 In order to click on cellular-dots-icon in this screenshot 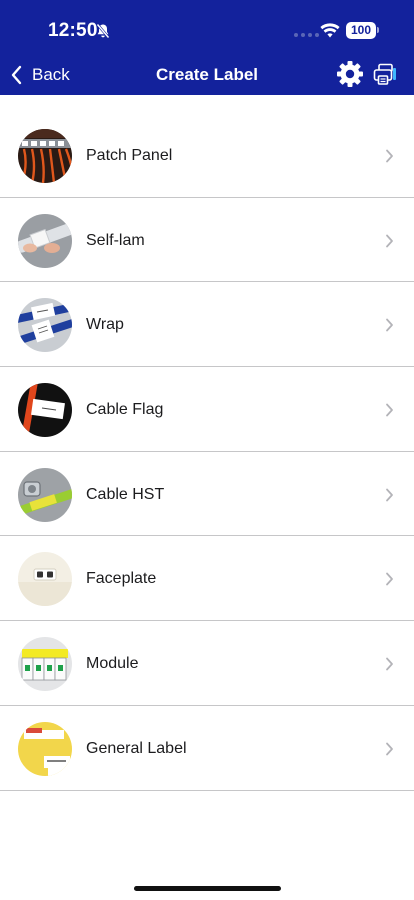, I will do `click(306, 35)`.